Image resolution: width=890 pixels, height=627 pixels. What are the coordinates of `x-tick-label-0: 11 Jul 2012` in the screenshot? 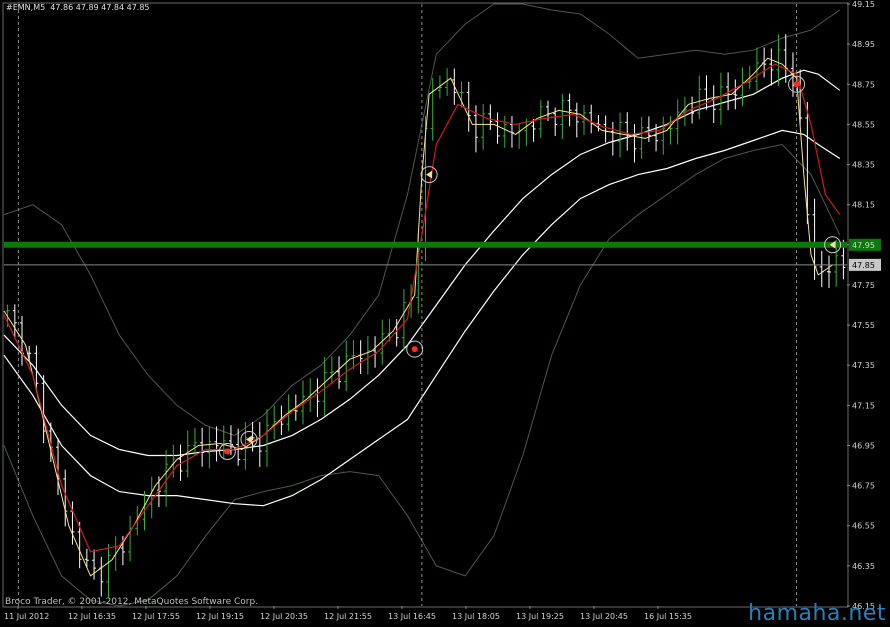 It's located at (26, 616).